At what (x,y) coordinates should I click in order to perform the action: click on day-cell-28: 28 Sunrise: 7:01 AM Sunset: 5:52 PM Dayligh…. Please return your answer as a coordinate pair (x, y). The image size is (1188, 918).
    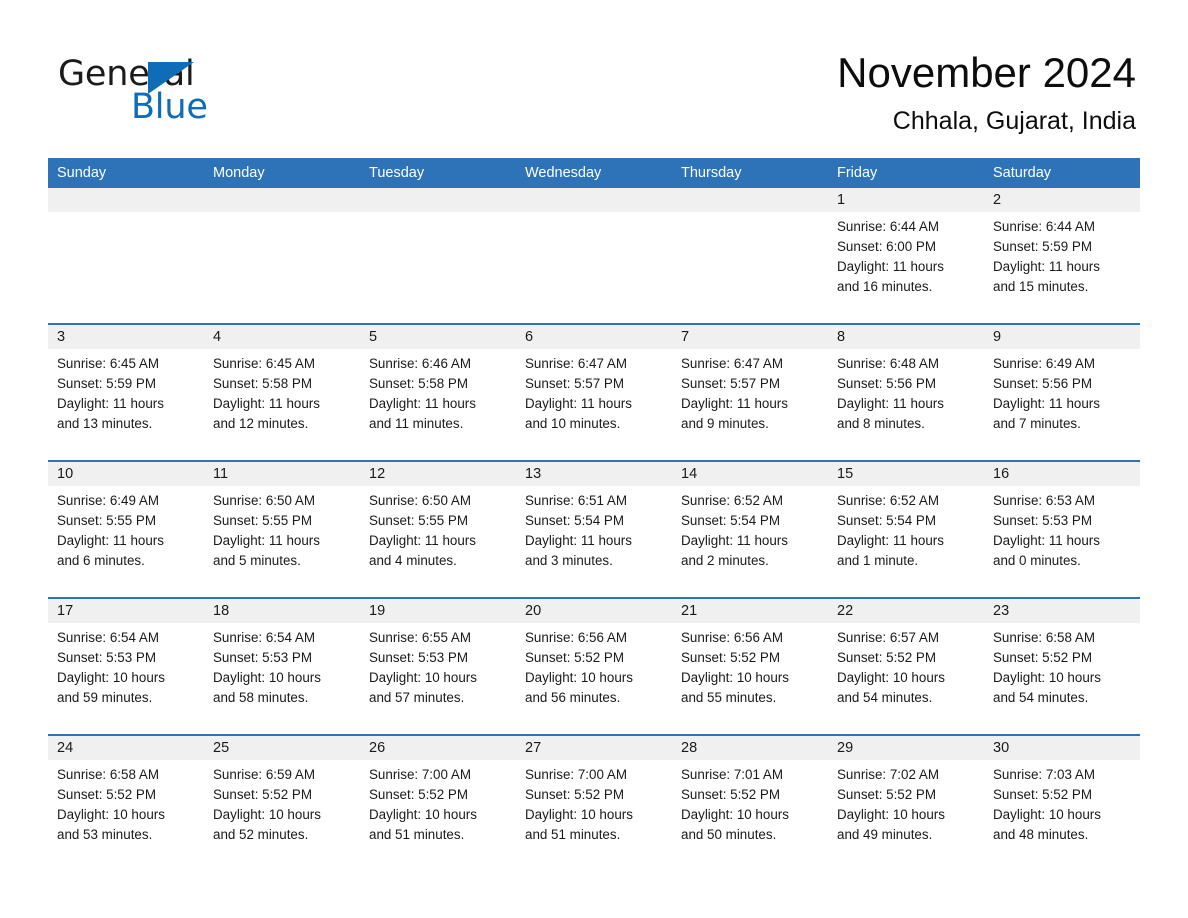
    Looking at the image, I should click on (750, 803).